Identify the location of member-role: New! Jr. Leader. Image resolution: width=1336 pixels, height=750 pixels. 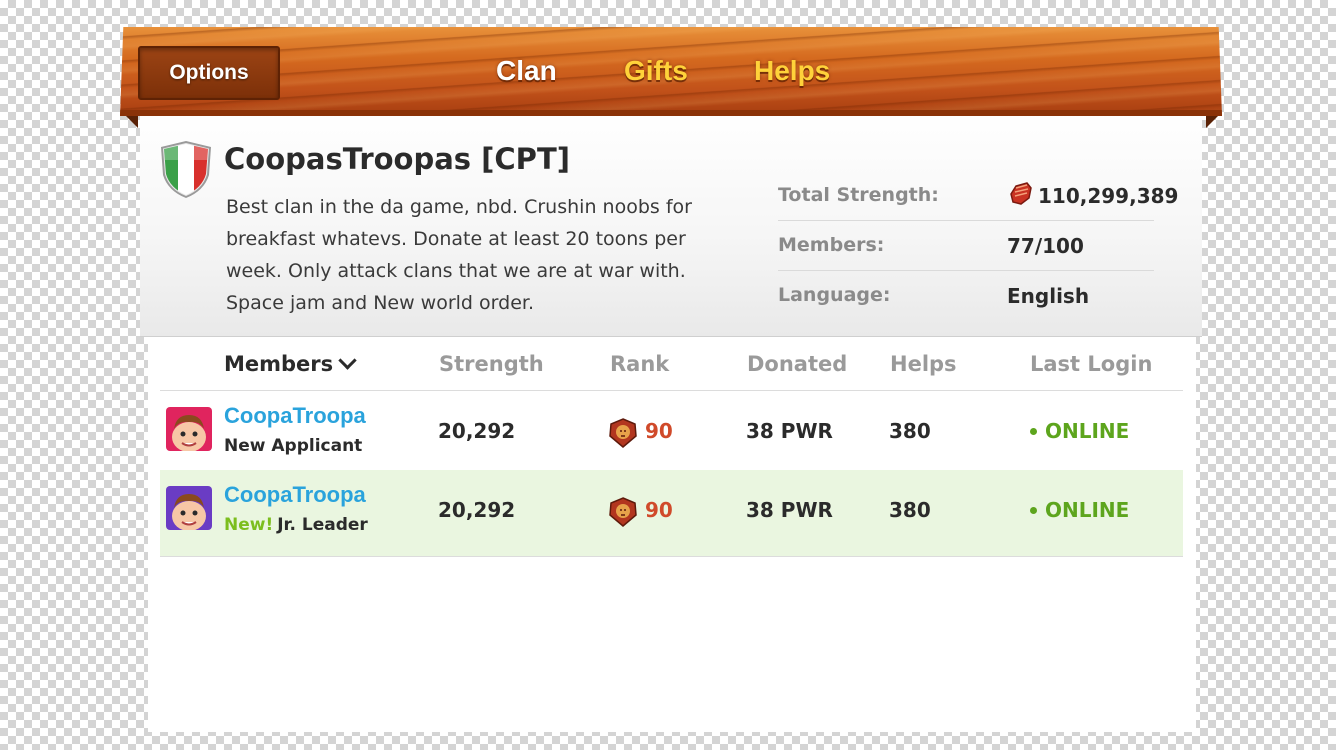
(296, 525).